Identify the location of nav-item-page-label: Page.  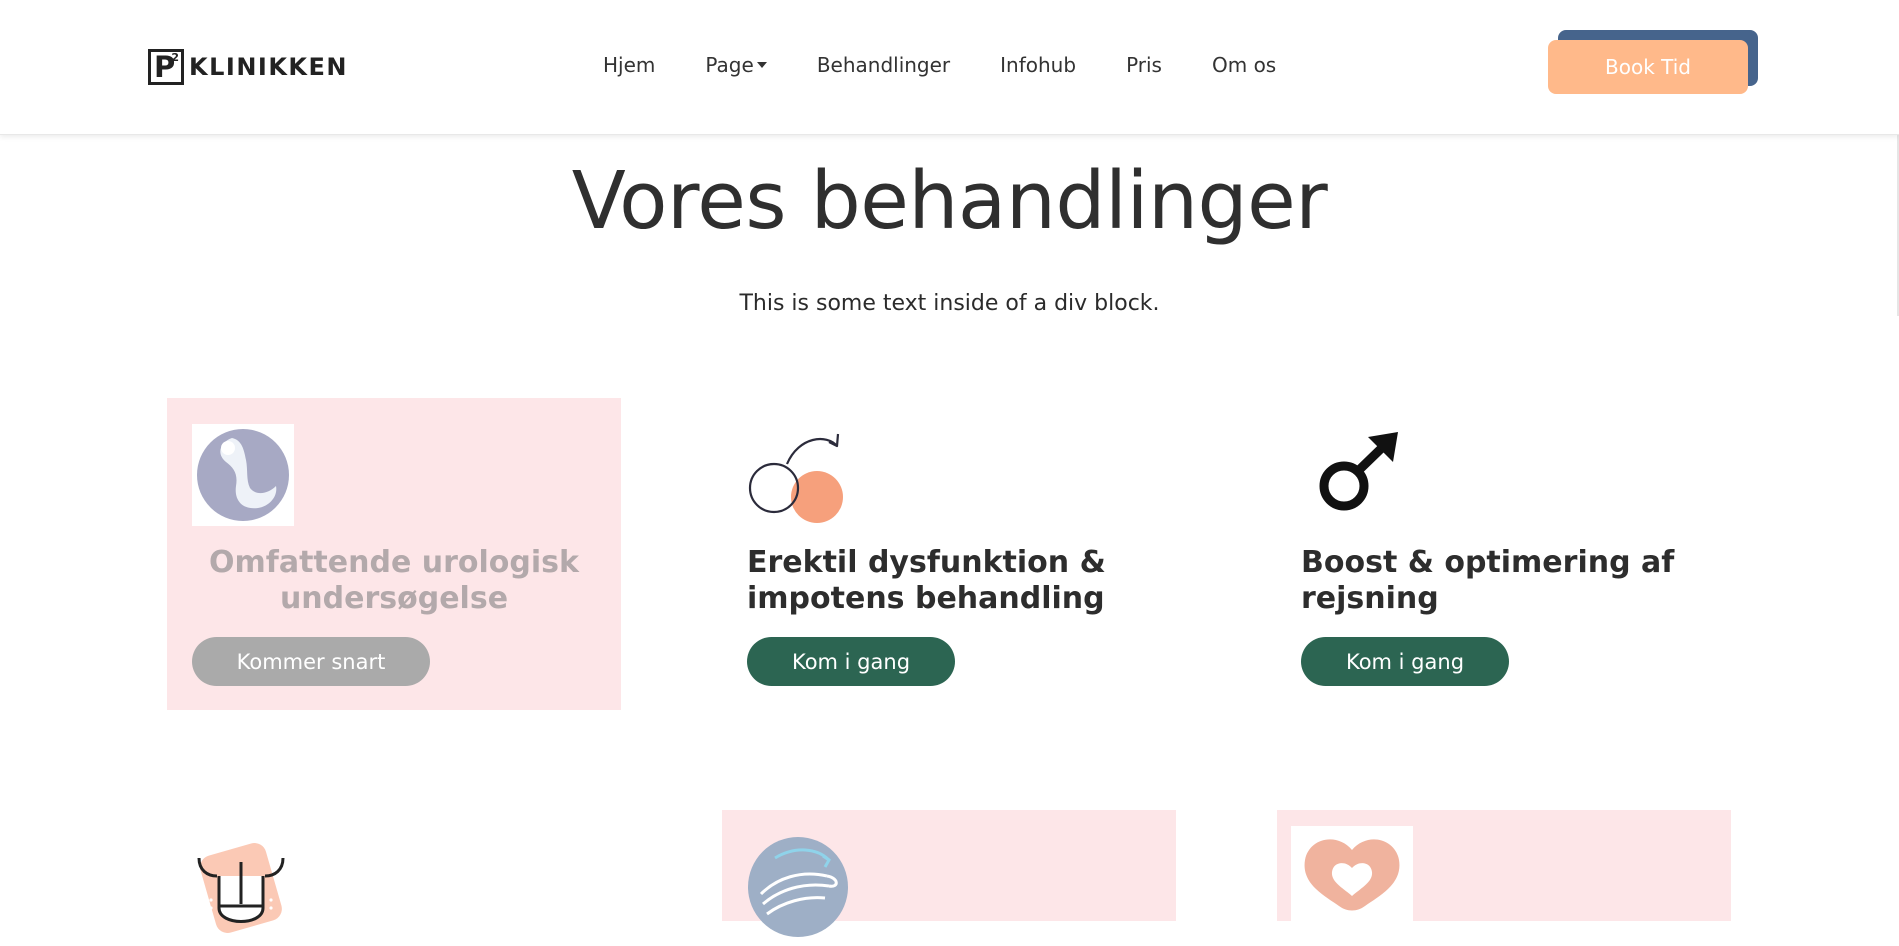
(729, 65).